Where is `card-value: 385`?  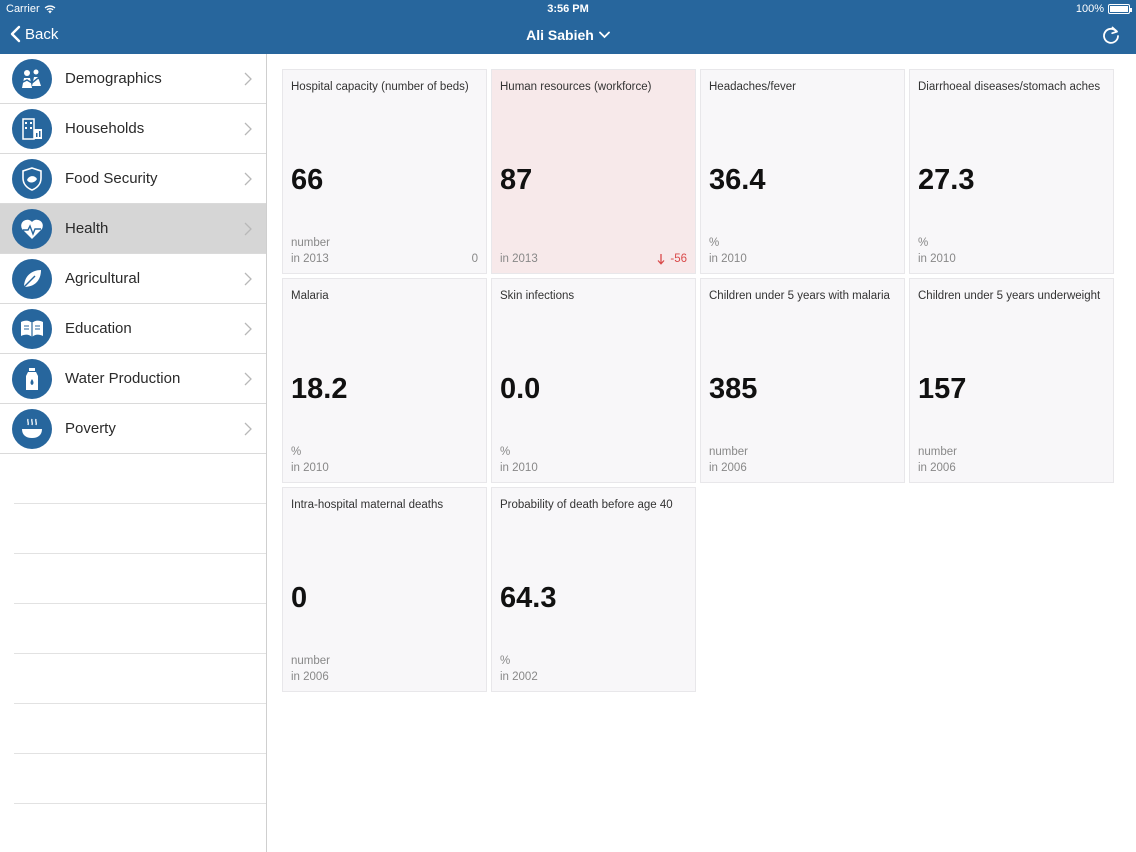
card-value: 385 is located at coordinates (733, 389).